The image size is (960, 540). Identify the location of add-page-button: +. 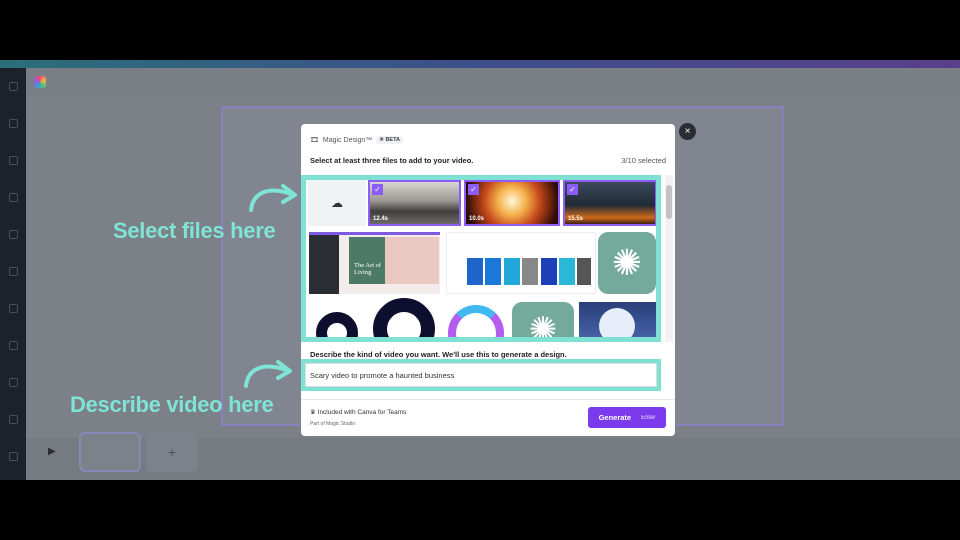
(172, 452).